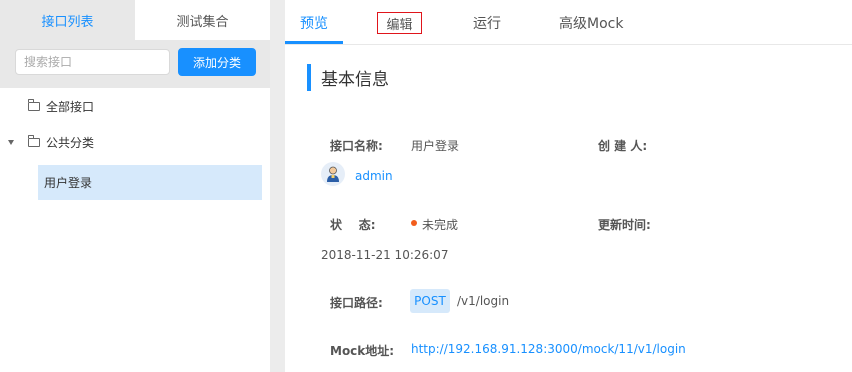 Image resolution: width=852 pixels, height=372 pixels. What do you see at coordinates (623, 146) in the screenshot?
I see `creator-label: 创 建 人:` at bounding box center [623, 146].